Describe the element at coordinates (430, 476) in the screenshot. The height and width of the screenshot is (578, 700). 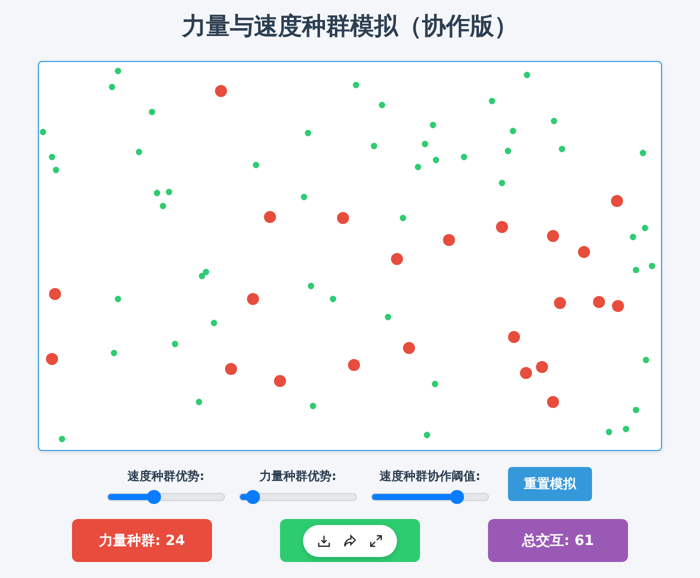
I see `slider-label: 速度种群协作阈值:` at that location.